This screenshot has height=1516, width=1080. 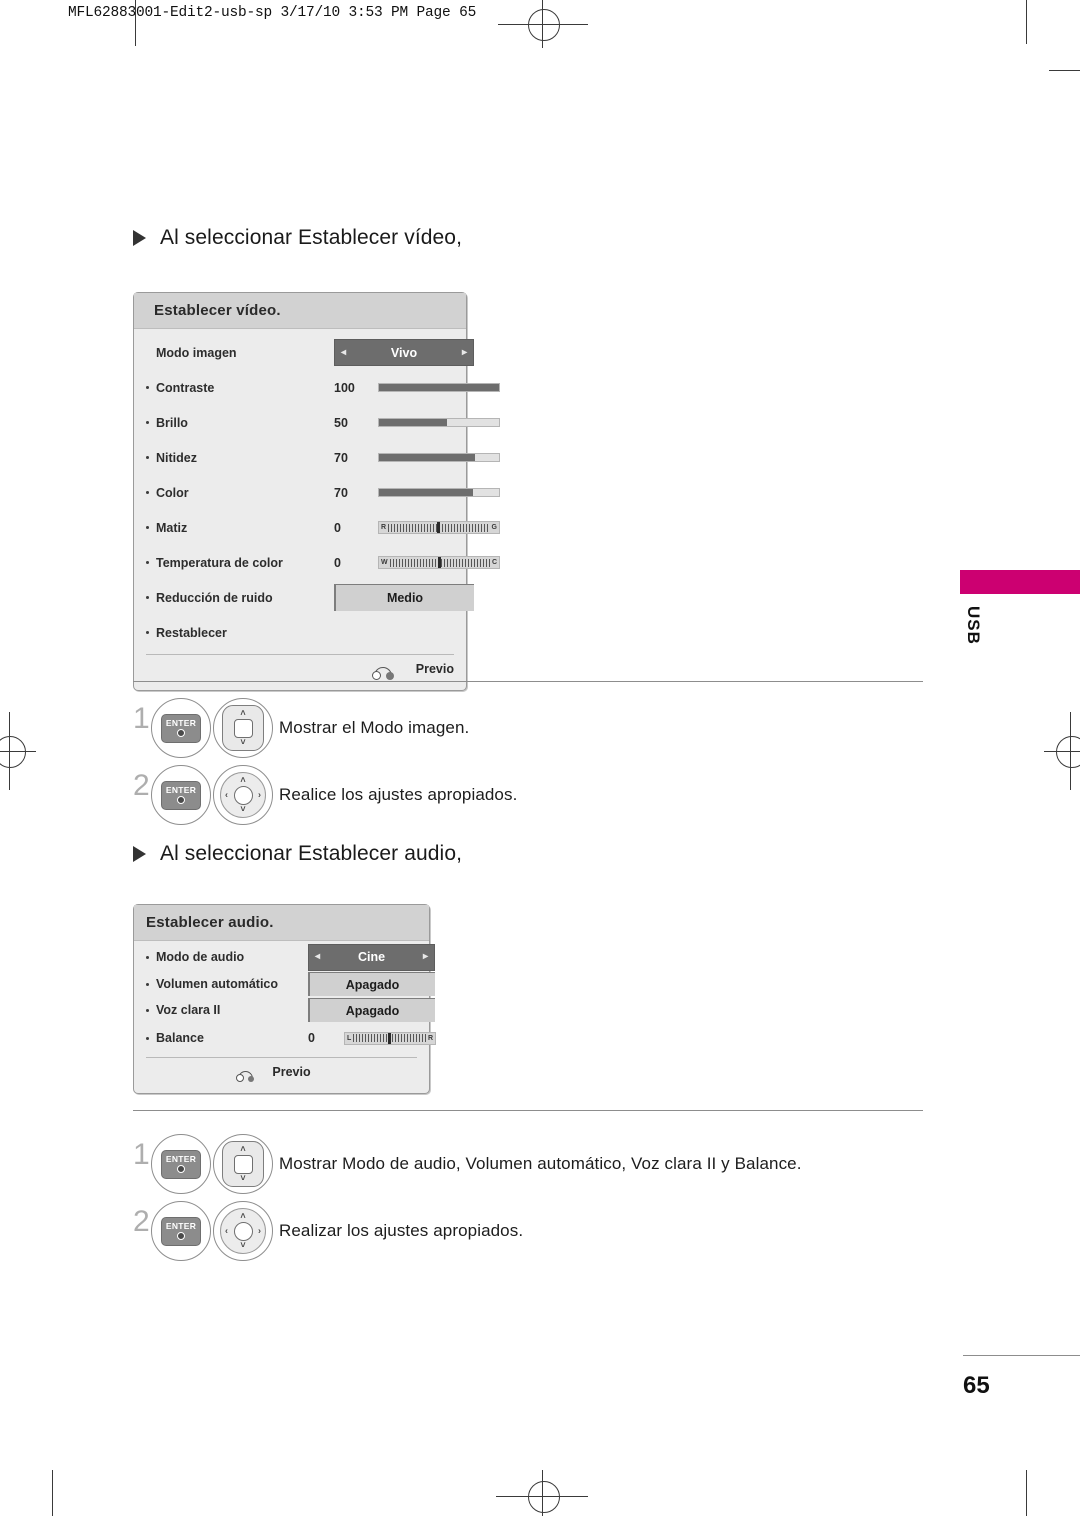 I want to click on osd-row-matiz: Matiz 0 R G, so click(x=323, y=527).